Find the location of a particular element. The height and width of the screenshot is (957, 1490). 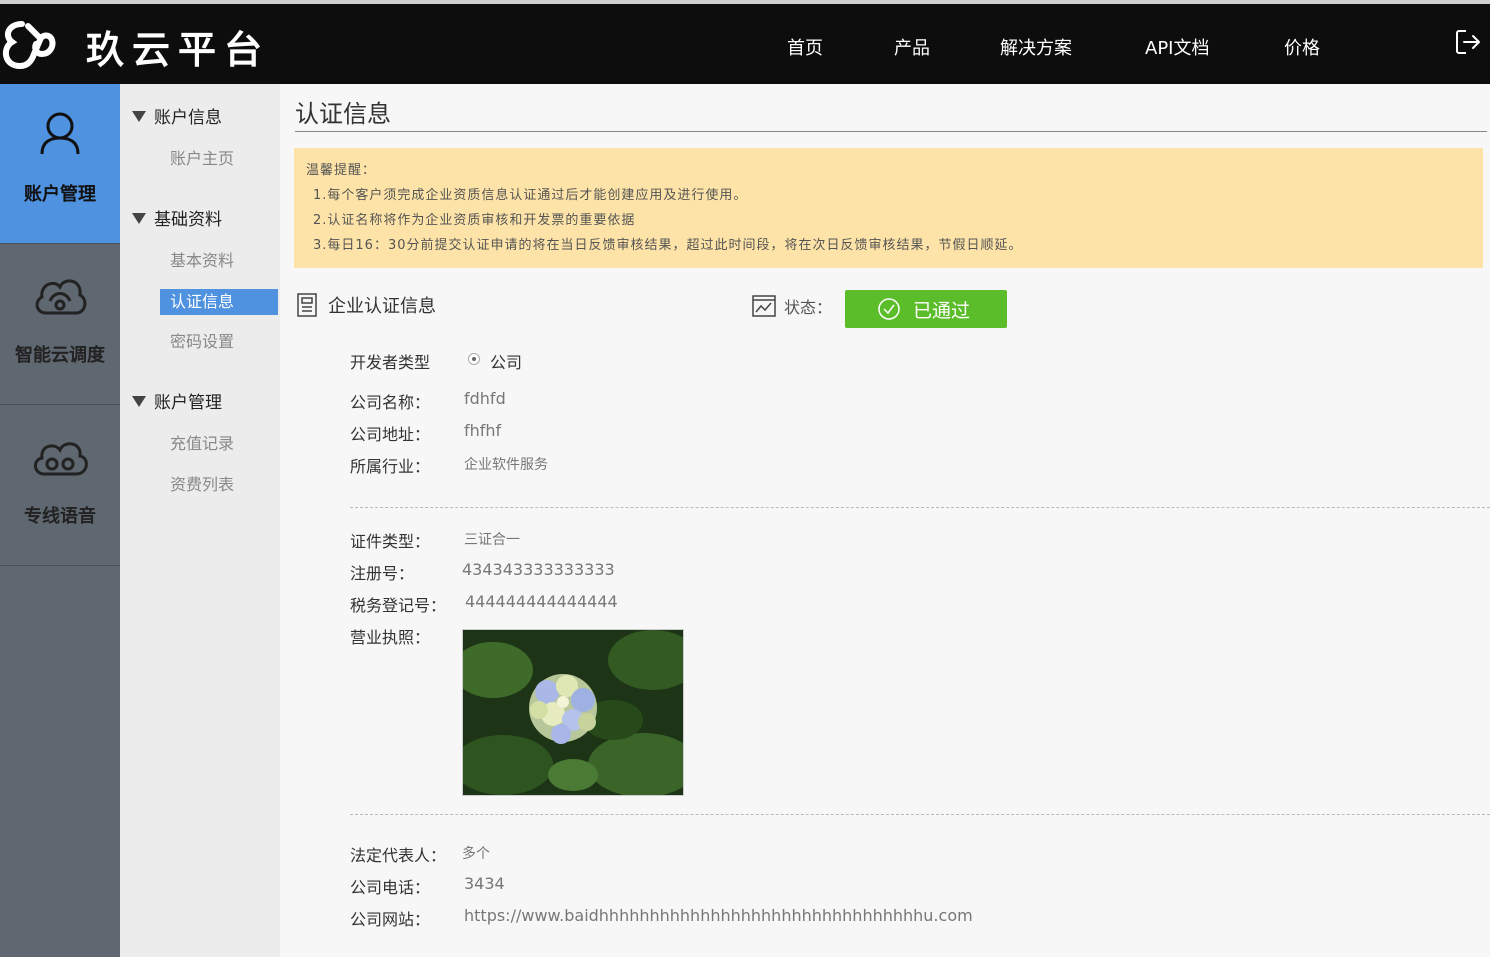

section-header: 企业认证信息 is located at coordinates (366, 305).